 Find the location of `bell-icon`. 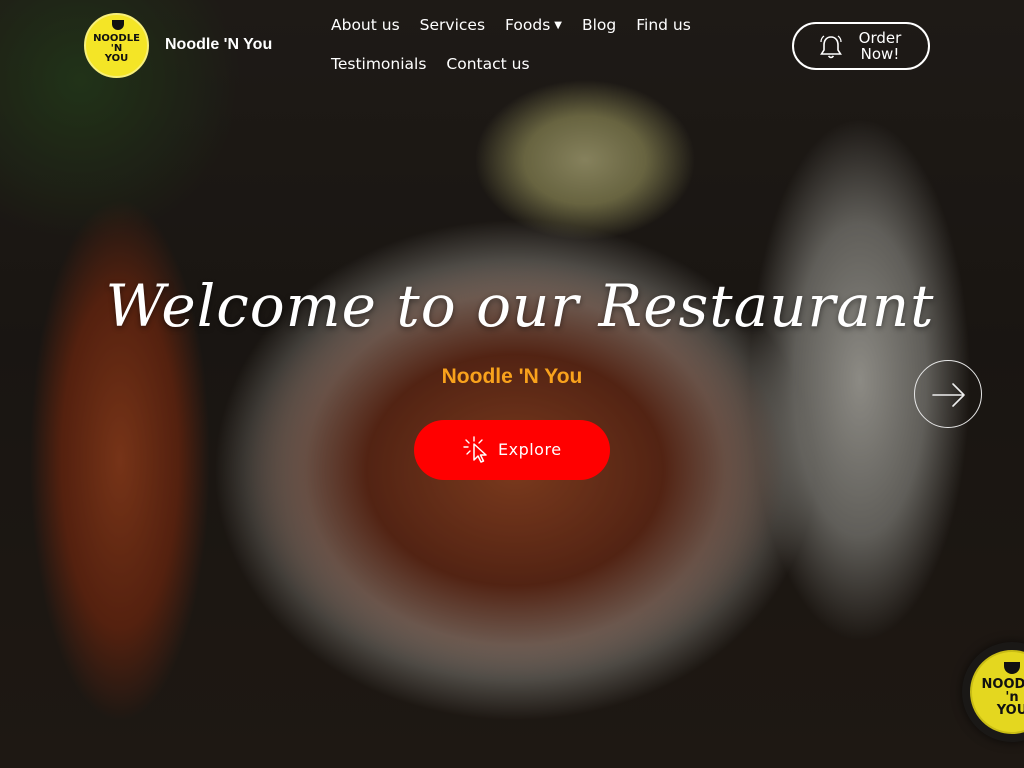

bell-icon is located at coordinates (831, 47).